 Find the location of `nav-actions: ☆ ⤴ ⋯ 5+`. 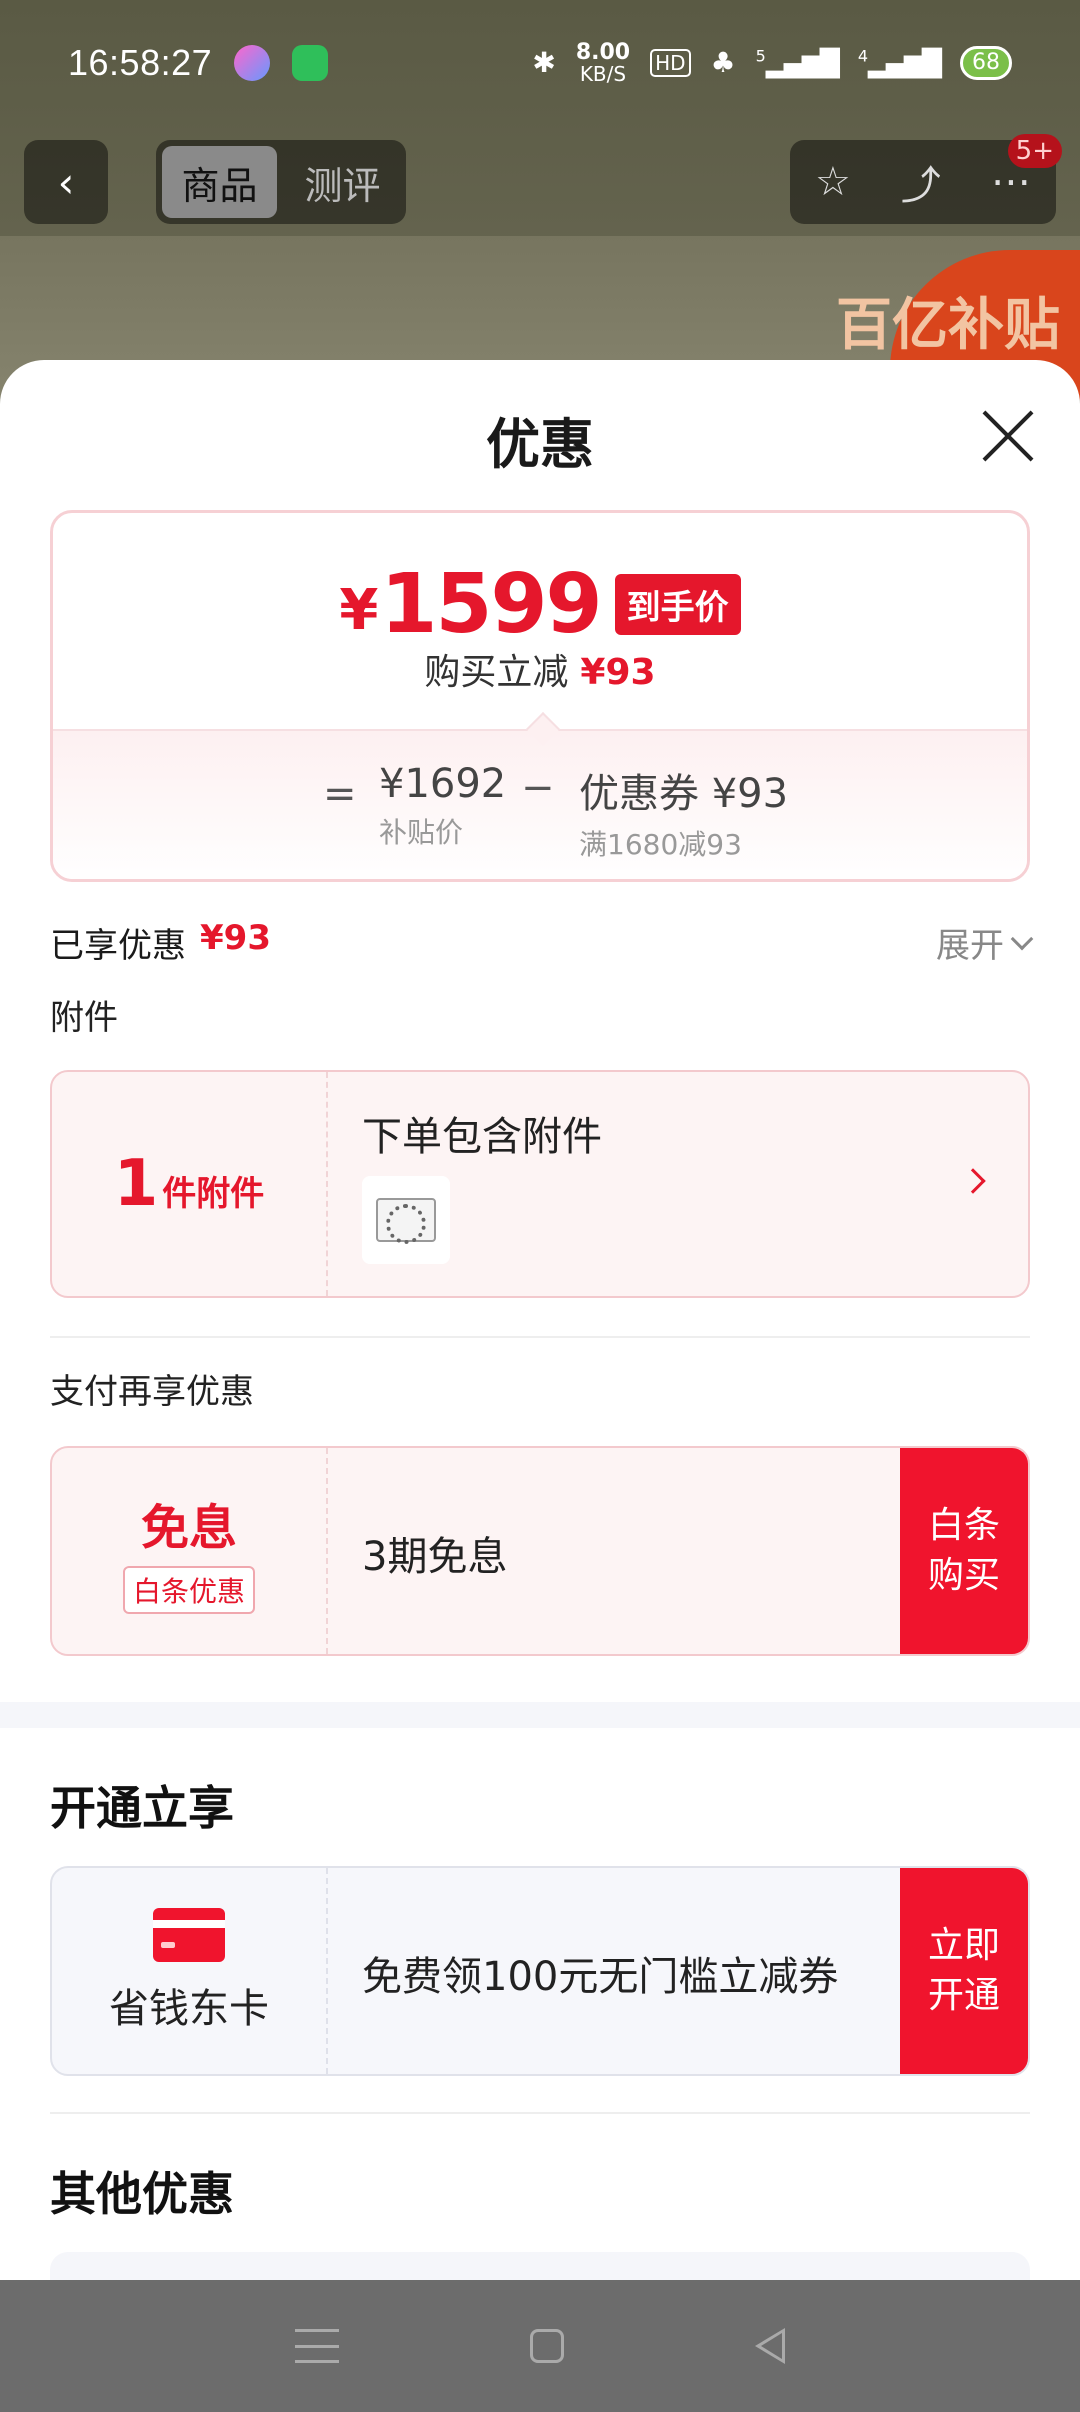

nav-actions: ☆ ⤴ ⋯ 5+ is located at coordinates (926, 179).